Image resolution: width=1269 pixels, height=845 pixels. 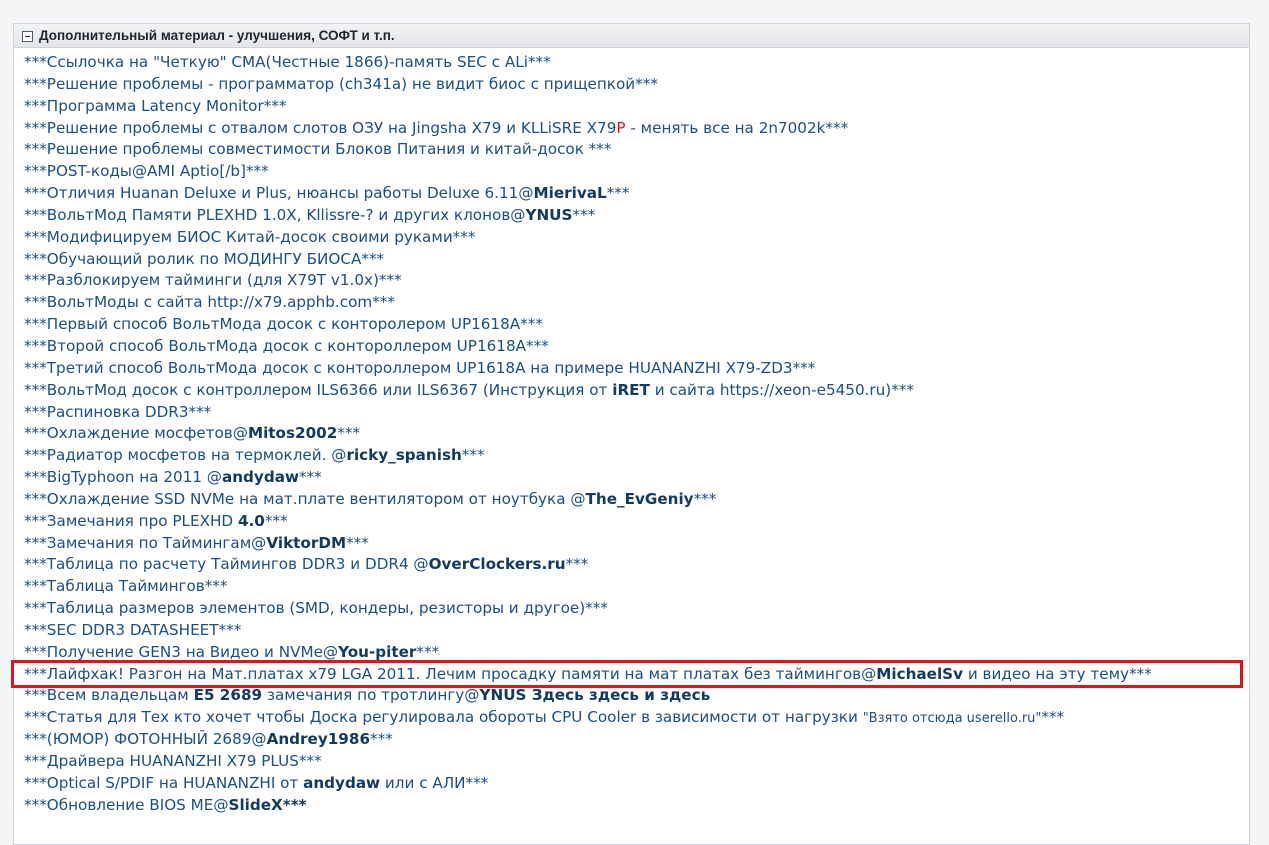 I want to click on list-item: ***Распиновка DDR3***, so click(x=631, y=413).